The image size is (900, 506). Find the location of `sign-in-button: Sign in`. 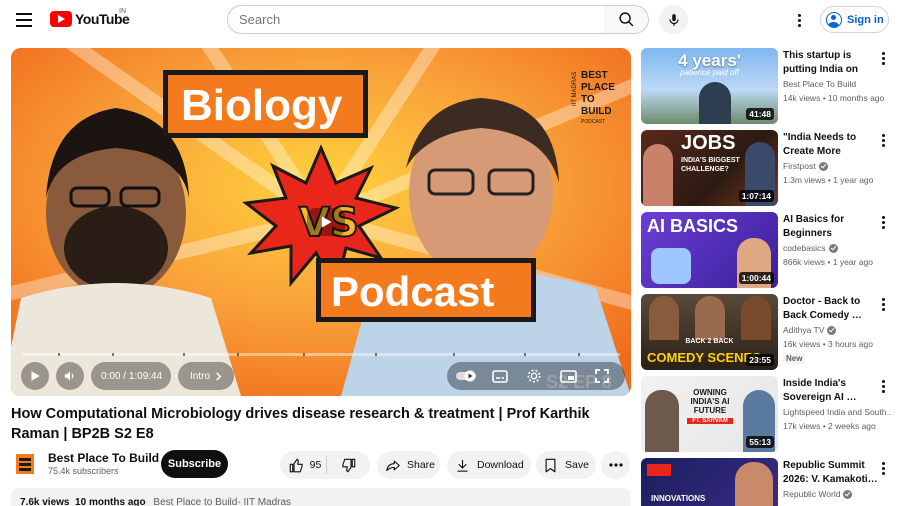

sign-in-button: Sign in is located at coordinates (854, 19).